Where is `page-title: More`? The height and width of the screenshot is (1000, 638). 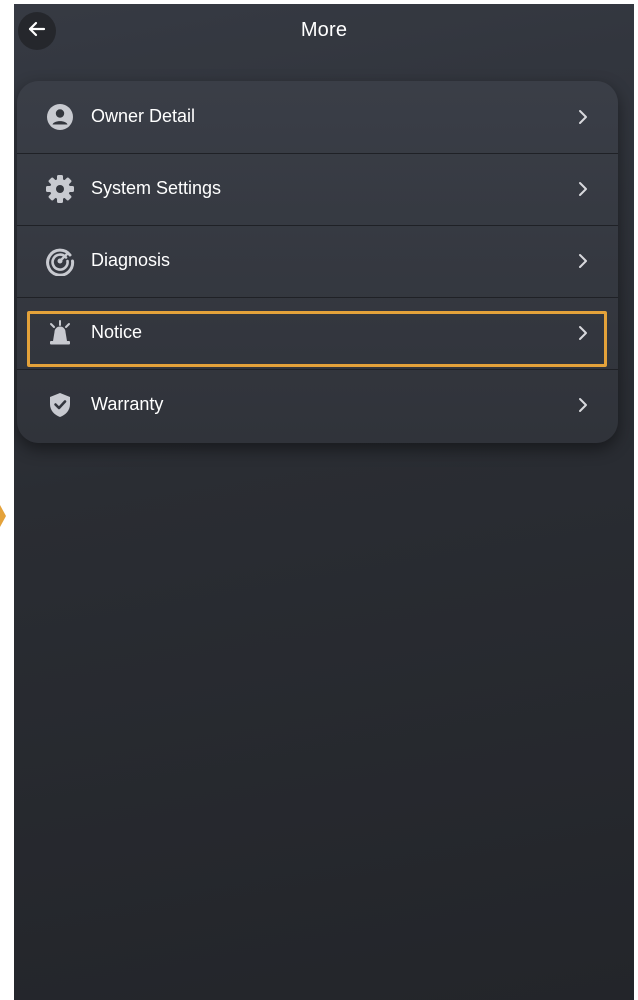
page-title: More is located at coordinates (324, 30).